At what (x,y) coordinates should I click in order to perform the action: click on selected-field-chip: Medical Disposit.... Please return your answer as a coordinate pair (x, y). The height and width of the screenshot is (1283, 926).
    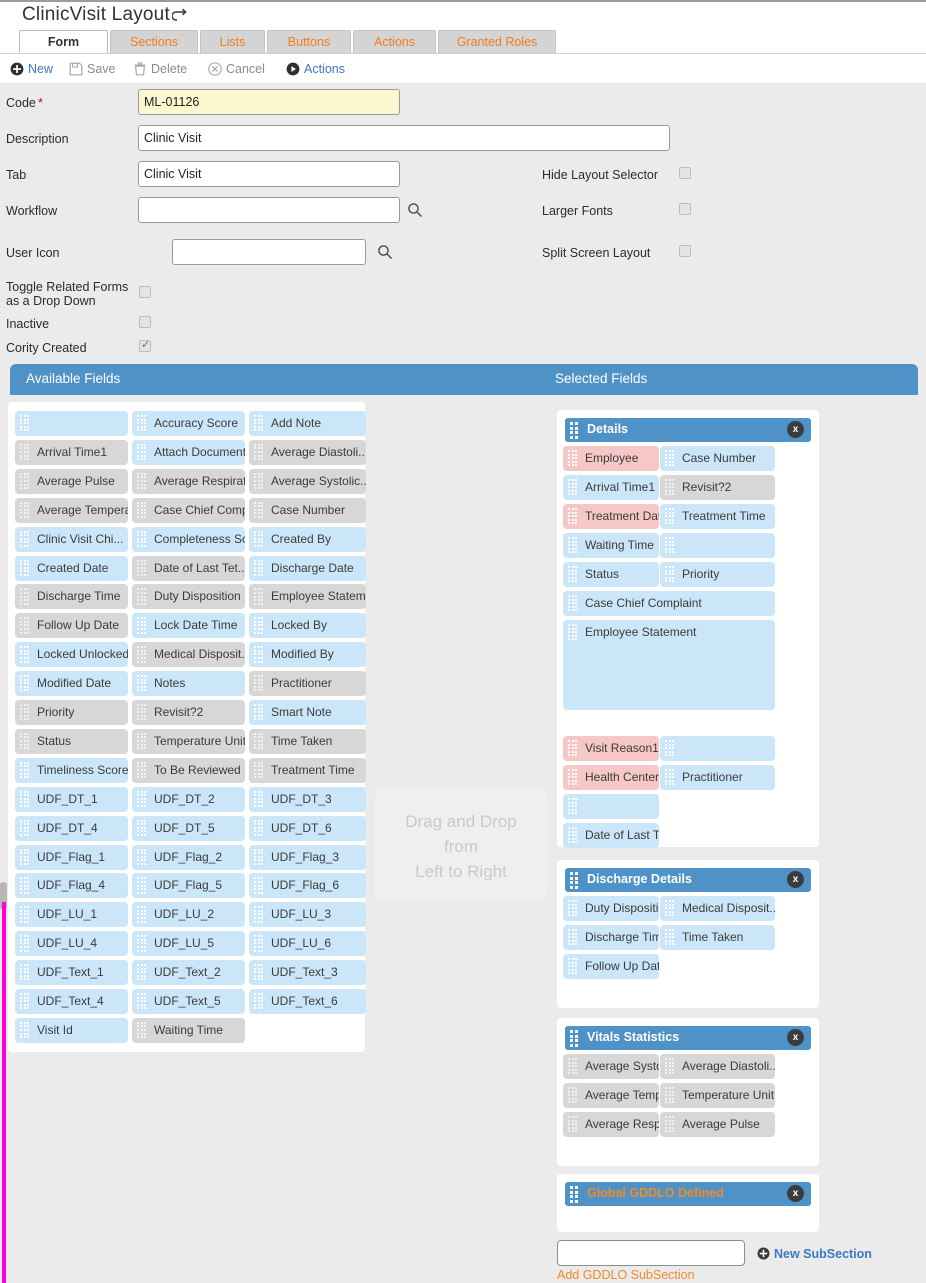
    Looking at the image, I should click on (717, 908).